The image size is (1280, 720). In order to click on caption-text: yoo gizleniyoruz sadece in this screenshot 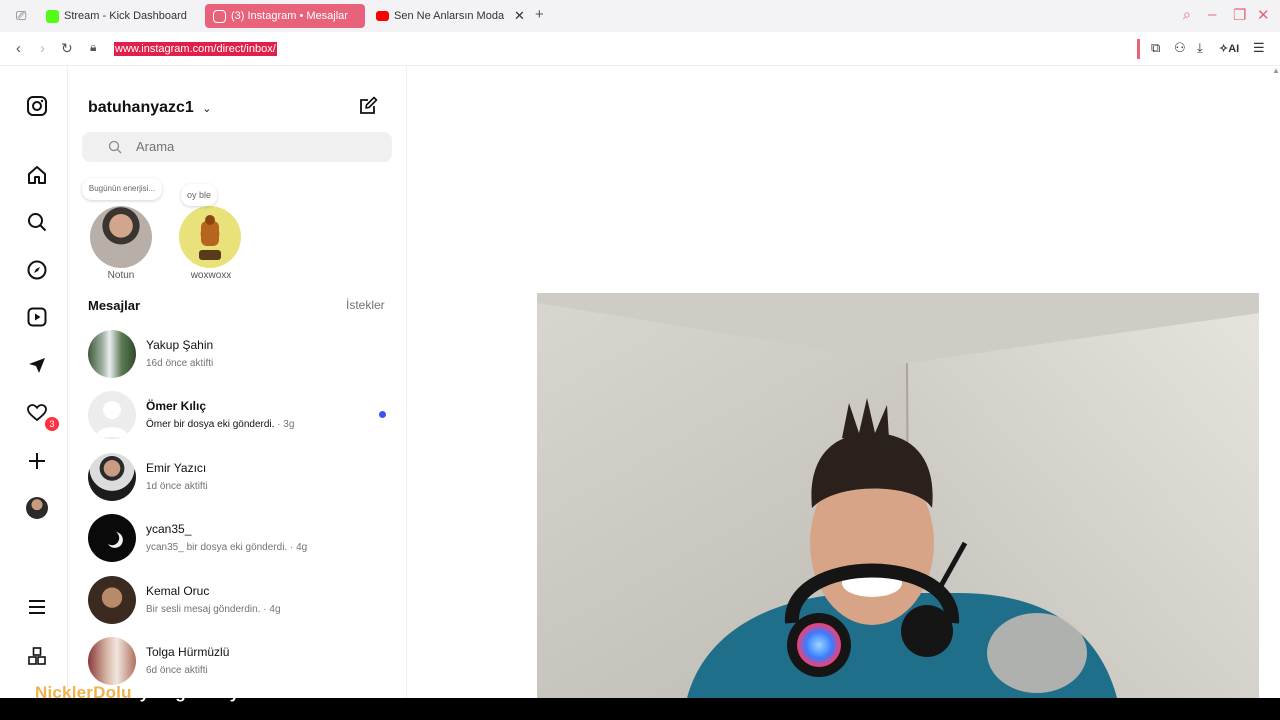, I will do `click(239, 692)`.